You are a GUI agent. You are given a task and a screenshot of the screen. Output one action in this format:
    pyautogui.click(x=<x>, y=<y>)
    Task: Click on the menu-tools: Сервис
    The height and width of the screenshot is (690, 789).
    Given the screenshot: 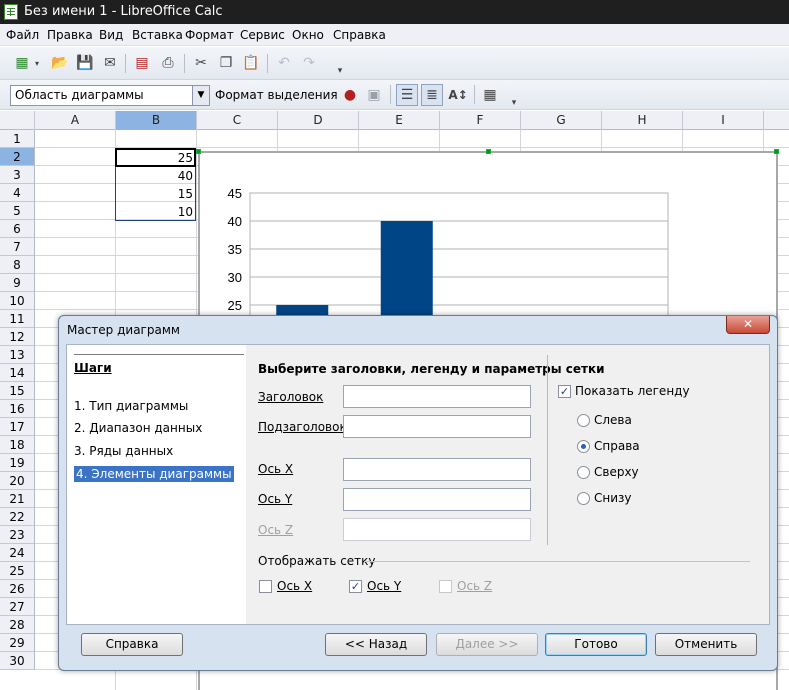 What is the action you would take?
    pyautogui.click(x=262, y=35)
    